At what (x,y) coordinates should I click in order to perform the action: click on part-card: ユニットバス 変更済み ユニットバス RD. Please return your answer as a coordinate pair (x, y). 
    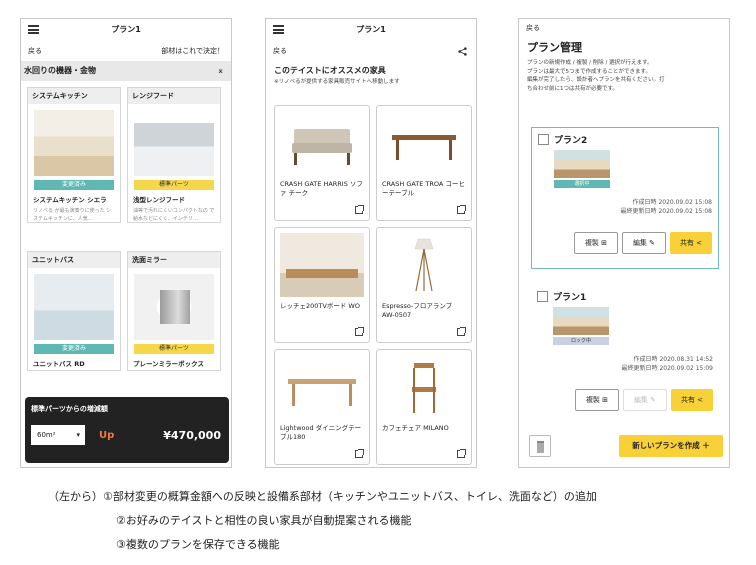
    Looking at the image, I should click on (74, 311).